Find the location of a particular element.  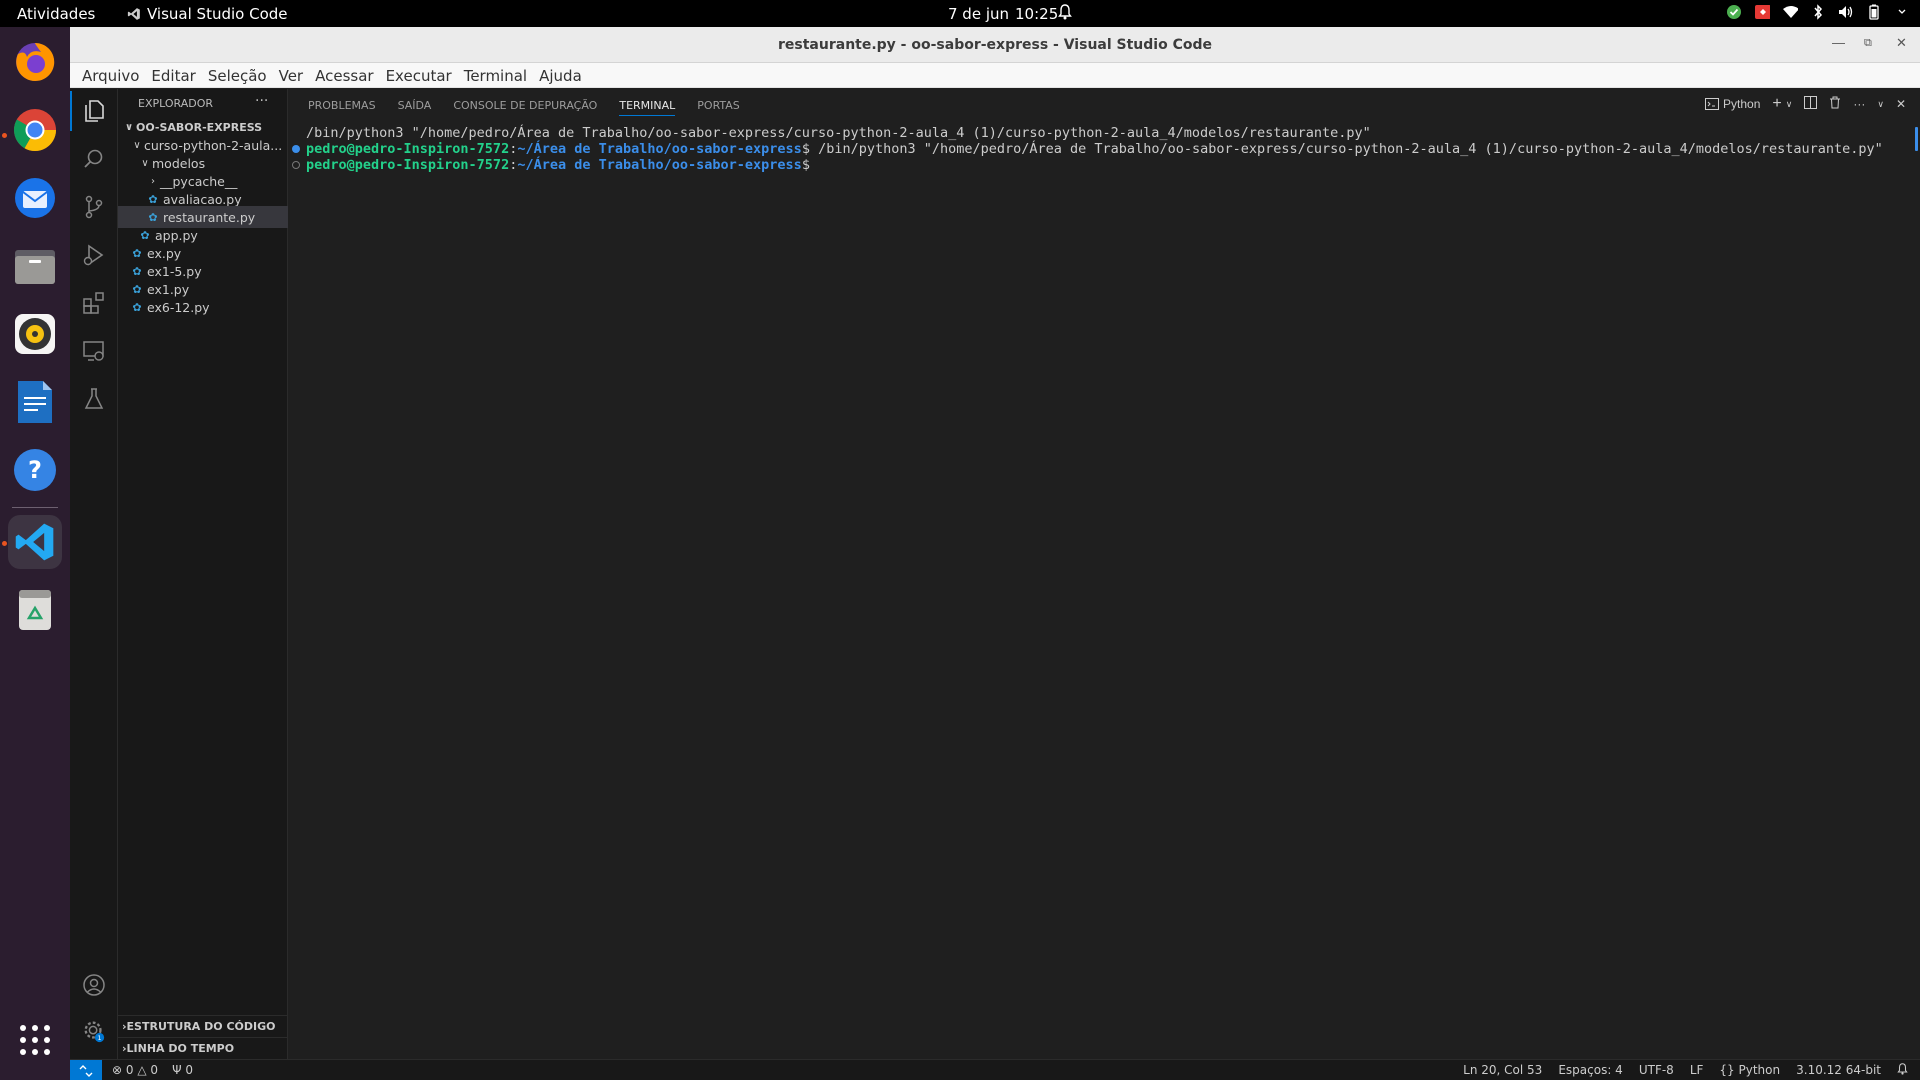

clock-time: 10:25 is located at coordinates (1037, 14).